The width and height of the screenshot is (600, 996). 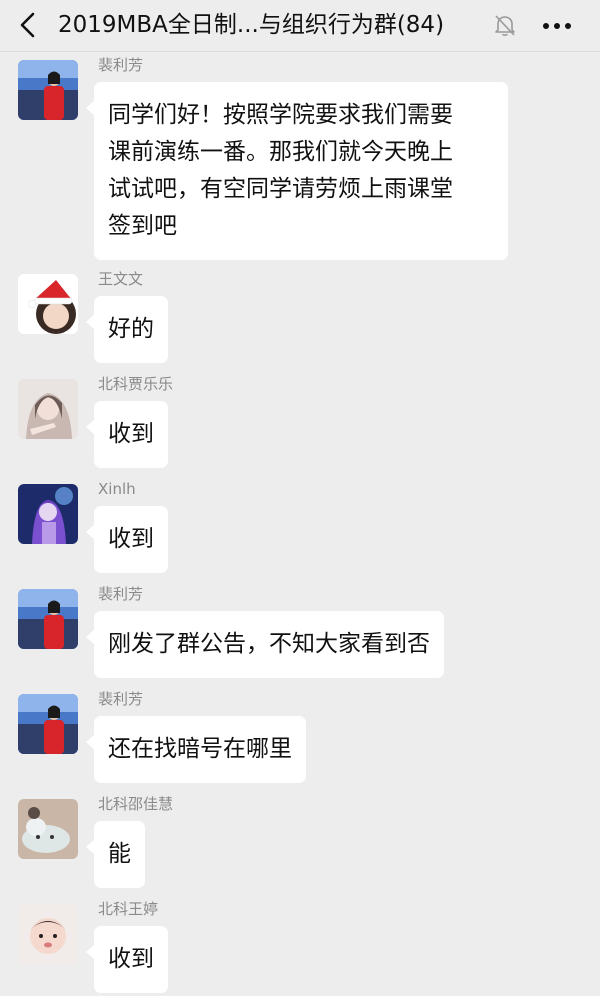 What do you see at coordinates (128, 909) in the screenshot?
I see `sender-name: 北科王婷` at bounding box center [128, 909].